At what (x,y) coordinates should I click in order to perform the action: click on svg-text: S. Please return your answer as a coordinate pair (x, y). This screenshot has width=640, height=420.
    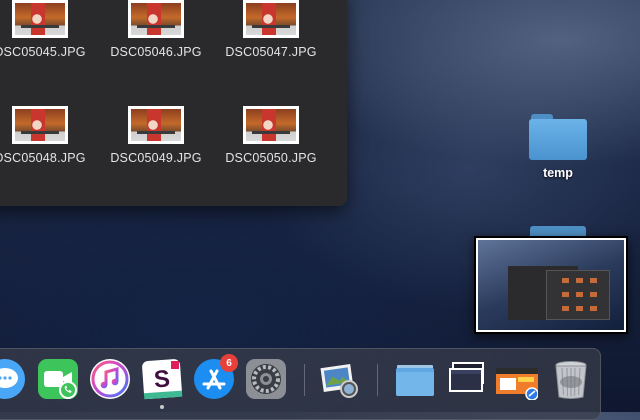
    Looking at the image, I should click on (162, 379).